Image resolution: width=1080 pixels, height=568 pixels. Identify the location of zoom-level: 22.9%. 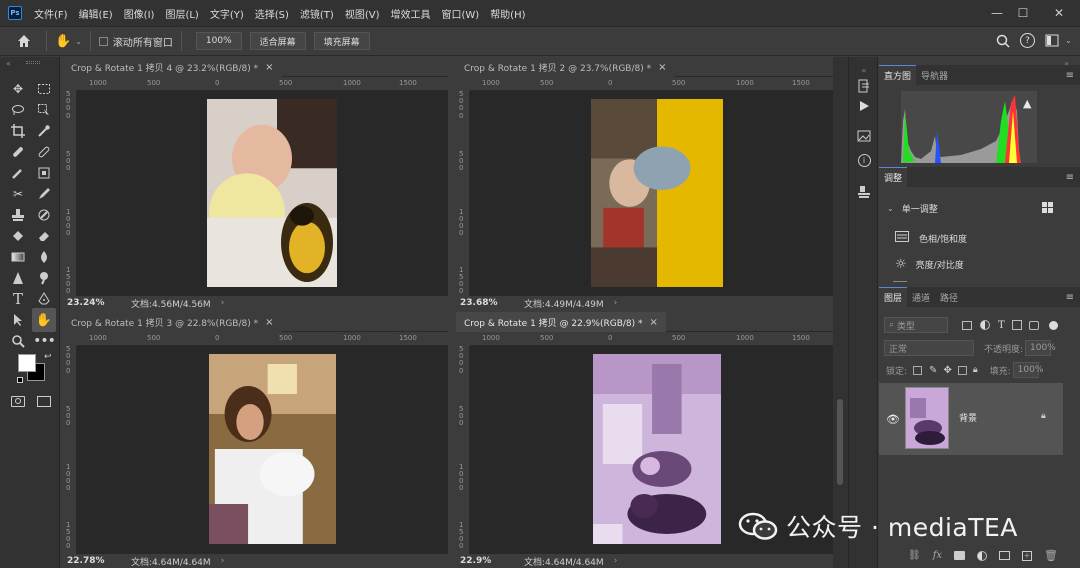
(482, 561).